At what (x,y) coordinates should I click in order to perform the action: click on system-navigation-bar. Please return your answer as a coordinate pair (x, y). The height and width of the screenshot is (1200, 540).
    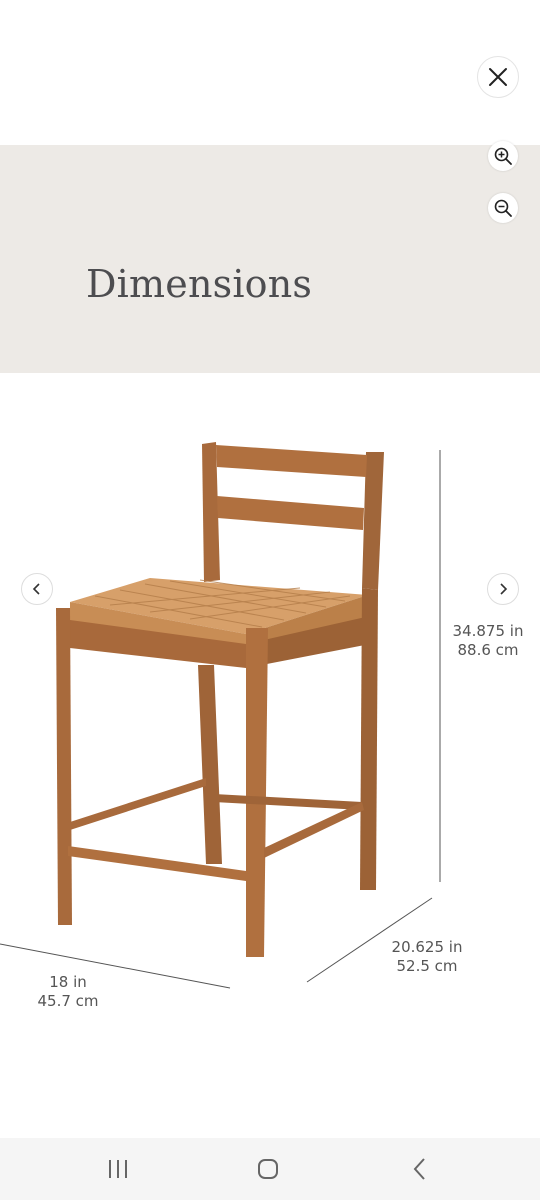
    Looking at the image, I should click on (270, 1169).